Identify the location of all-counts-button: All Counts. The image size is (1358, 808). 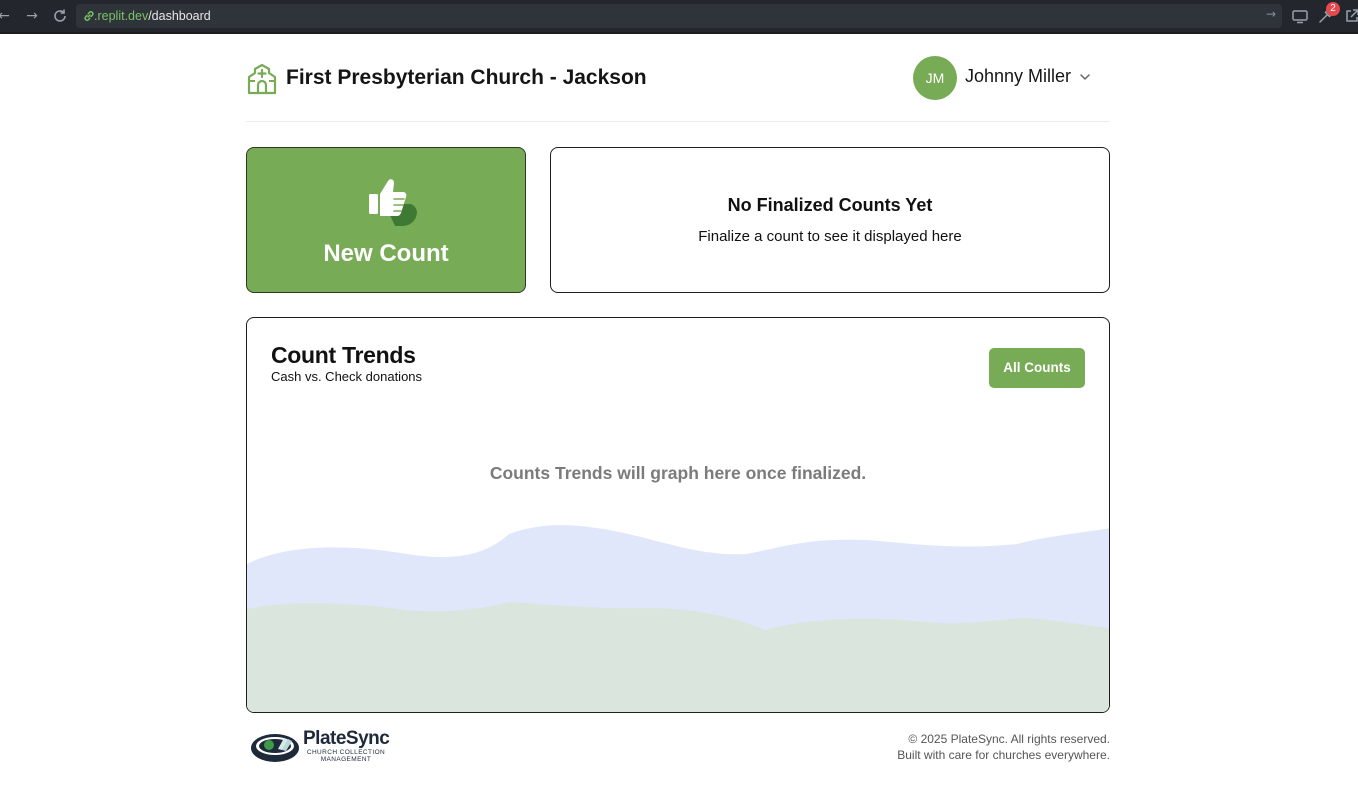
(1037, 368).